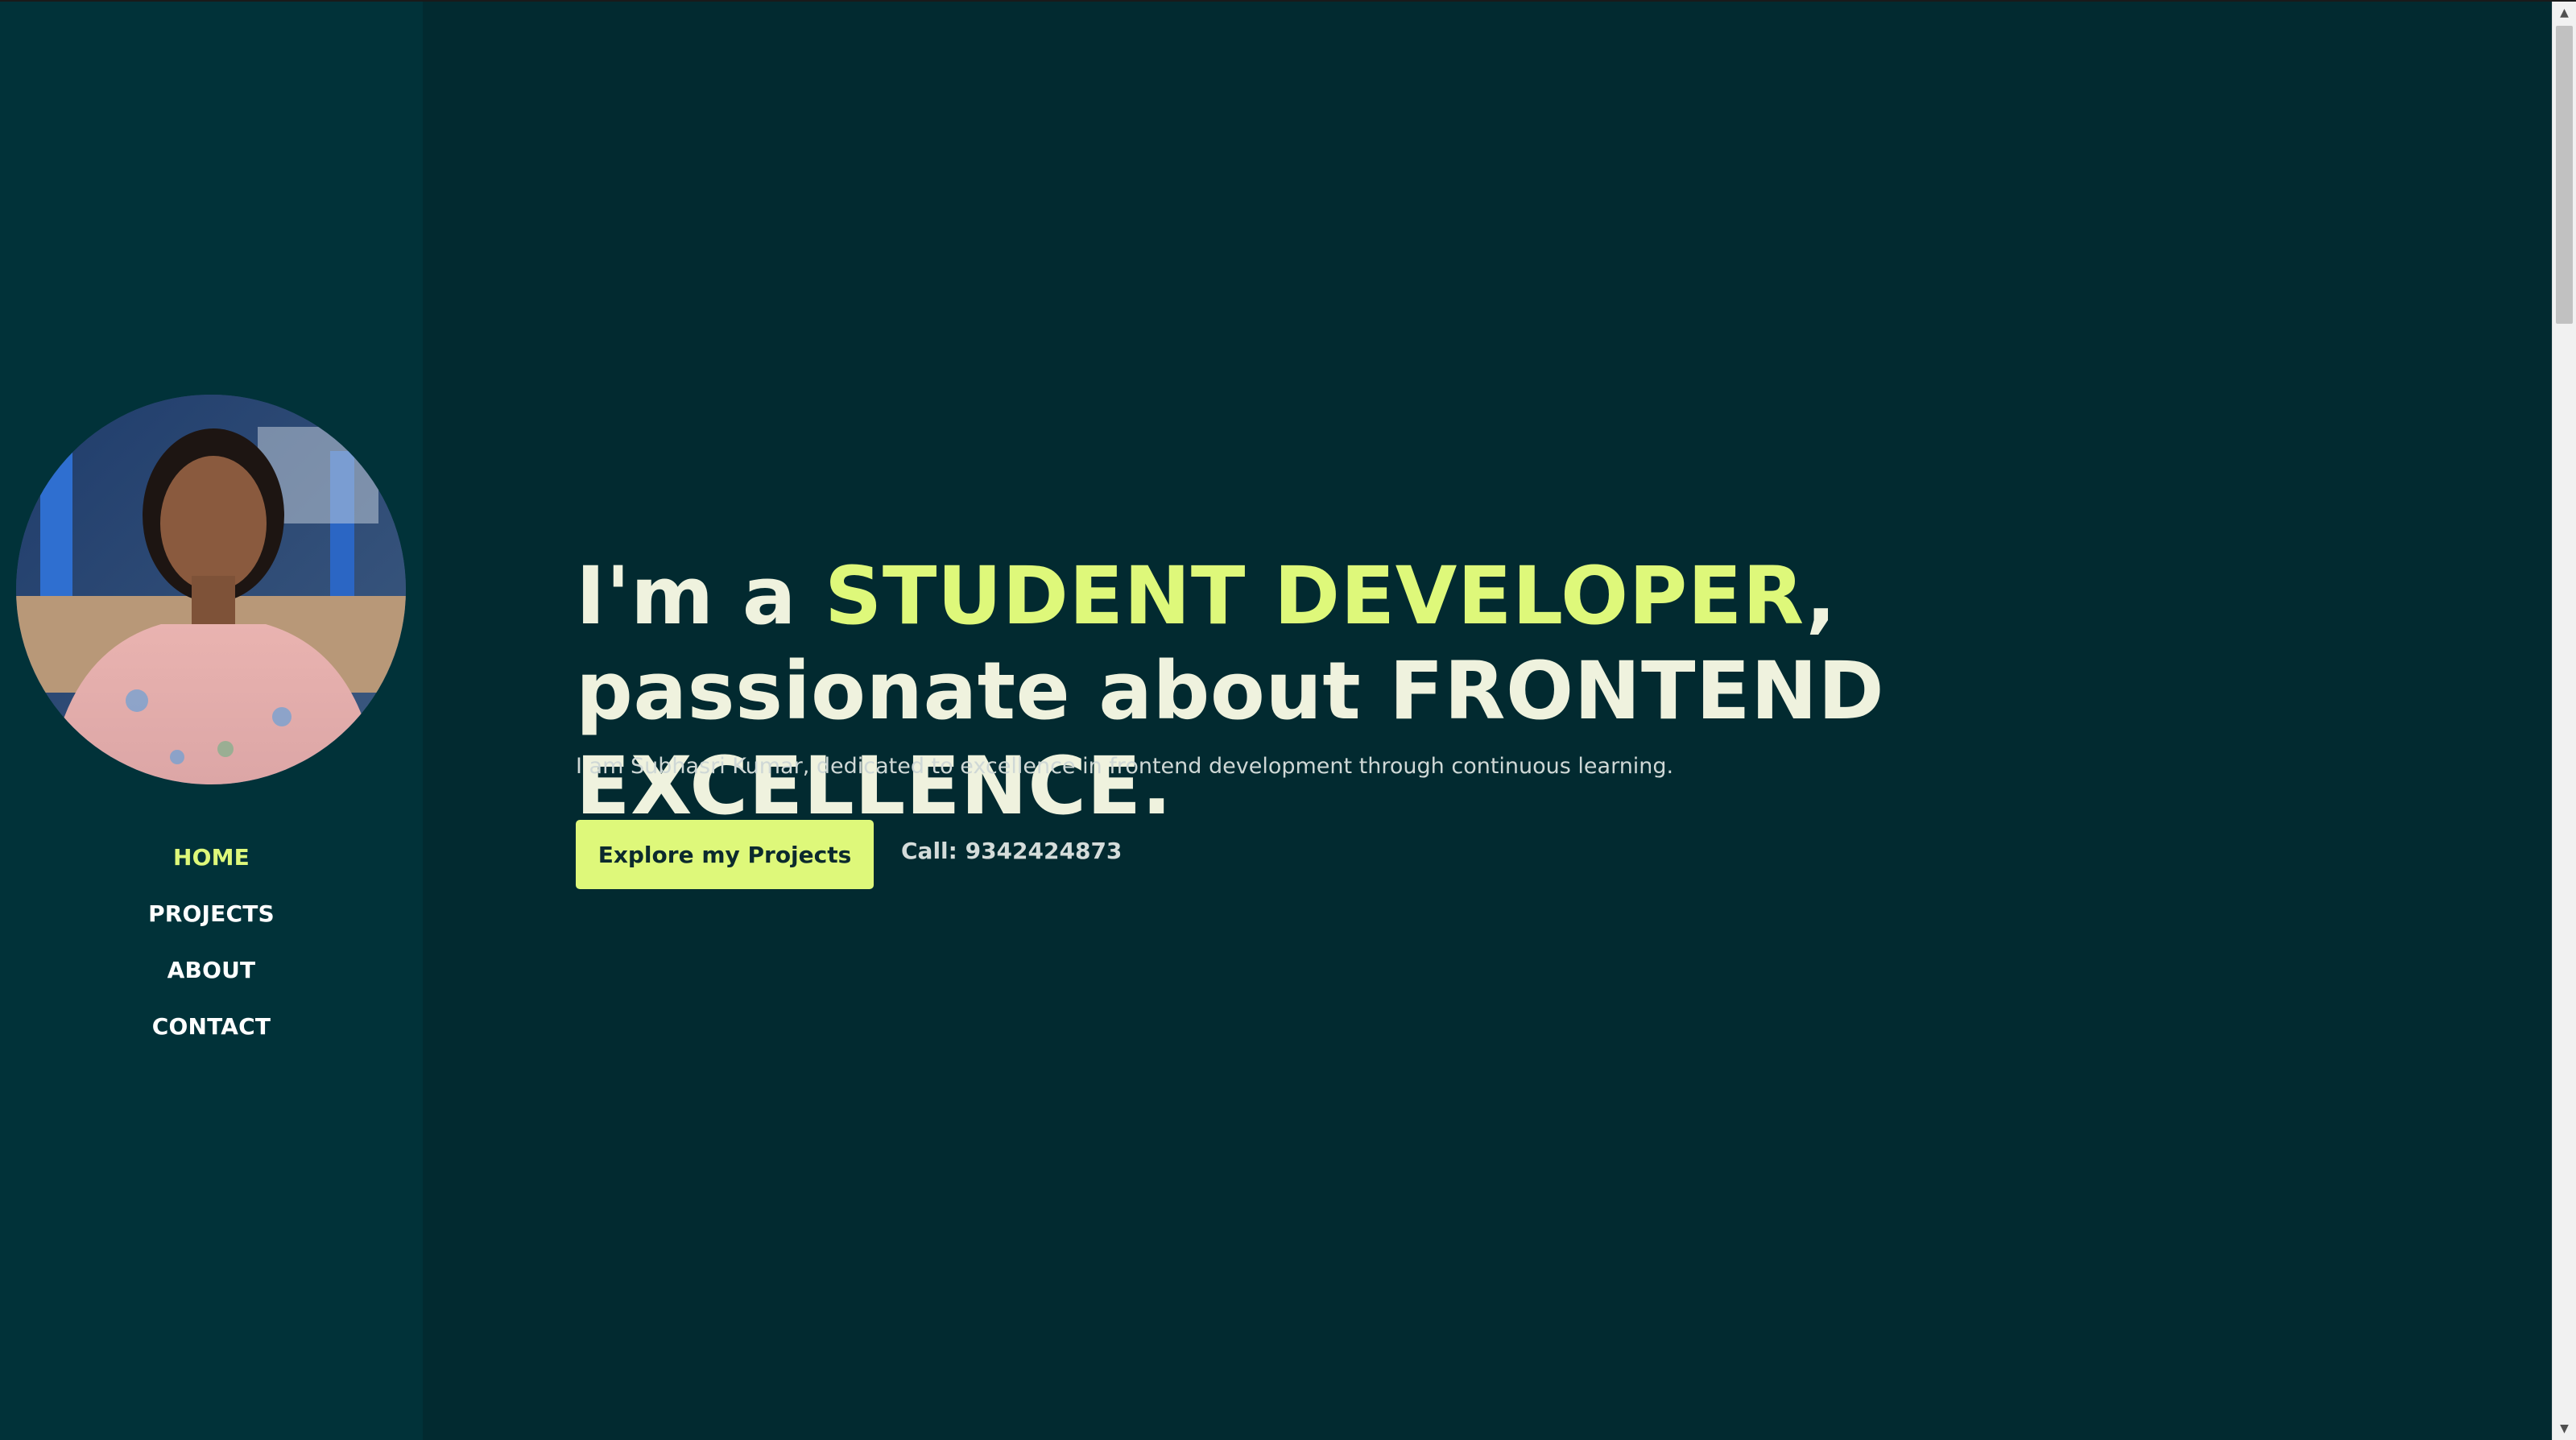 This screenshot has width=2576, height=1440. I want to click on scroll-down-arrow-icon: ▼, so click(2564, 1428).